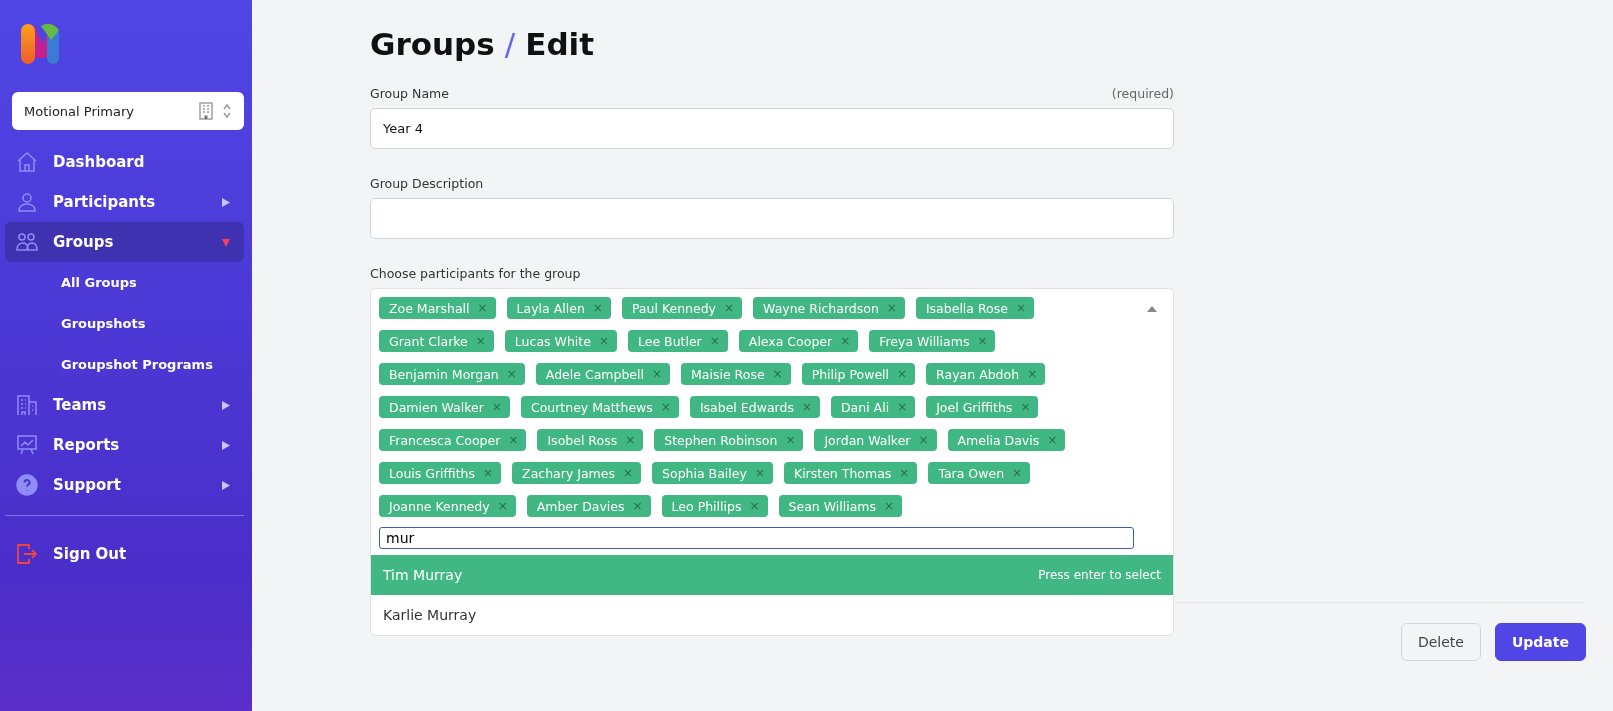 This screenshot has width=1613, height=711. I want to click on tag-label: Freya Williams, so click(924, 341).